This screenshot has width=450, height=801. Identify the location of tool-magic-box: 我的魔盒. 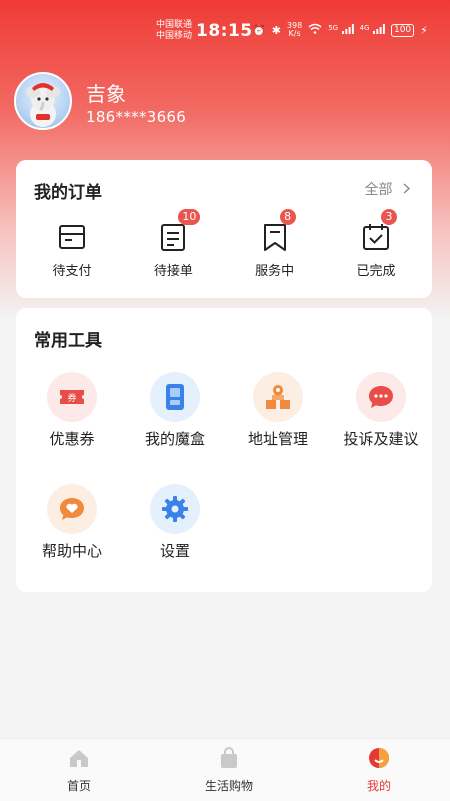
(175, 410).